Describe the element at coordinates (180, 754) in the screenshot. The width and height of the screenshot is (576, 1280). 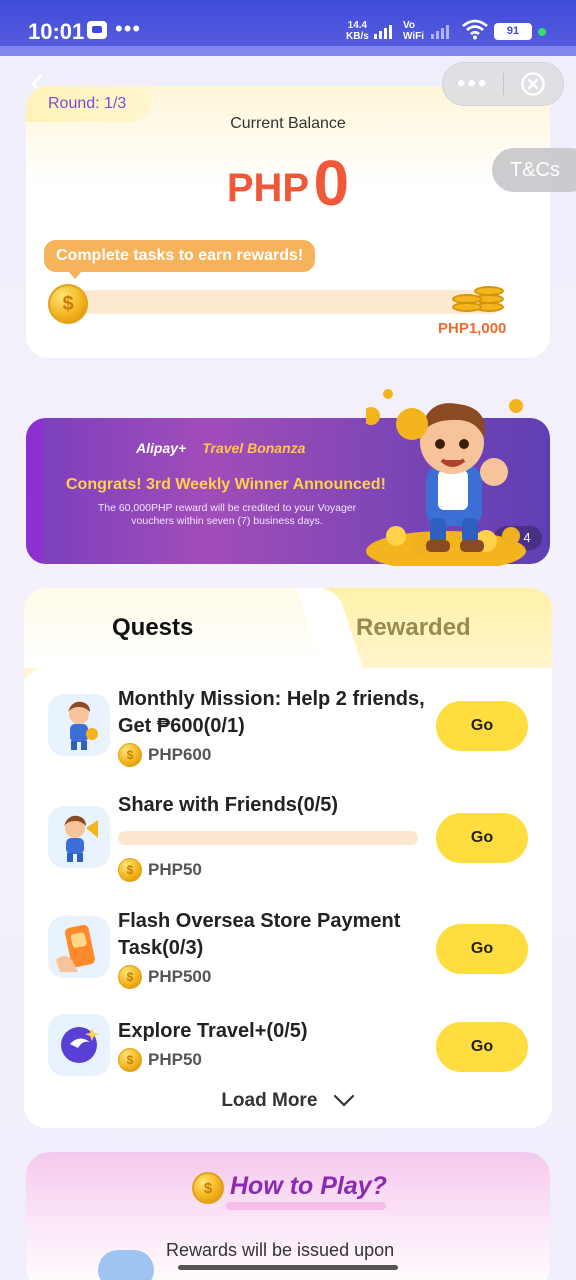
I see `task-reward-amount: PHP600` at that location.